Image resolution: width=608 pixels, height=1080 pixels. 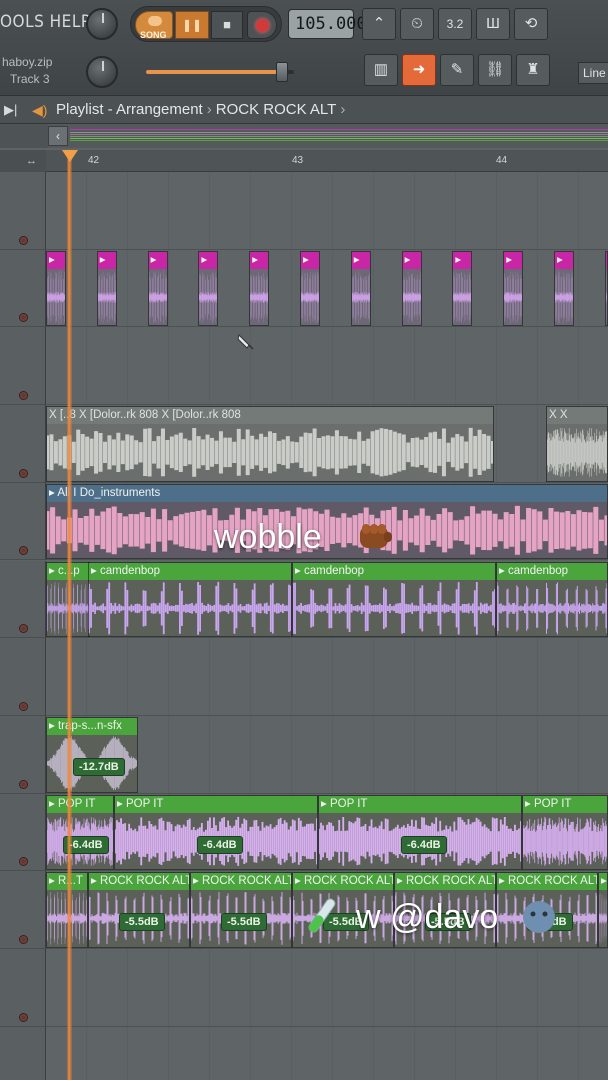 I want to click on main-volume-slider, so click(x=220, y=72).